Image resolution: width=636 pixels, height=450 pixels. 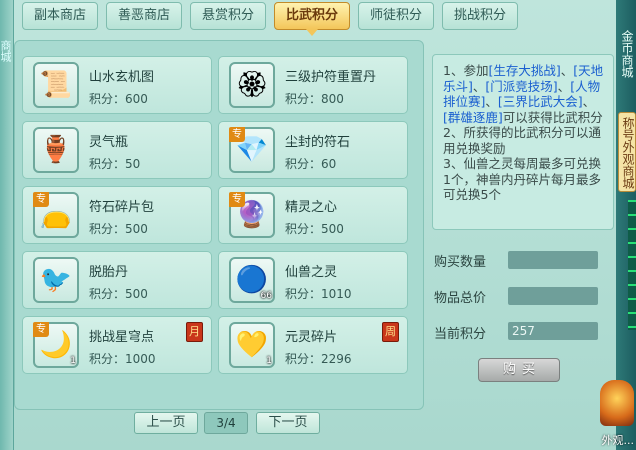 I want to click on item-card: 📜 山水玄机图积分：600, so click(x=117, y=85).